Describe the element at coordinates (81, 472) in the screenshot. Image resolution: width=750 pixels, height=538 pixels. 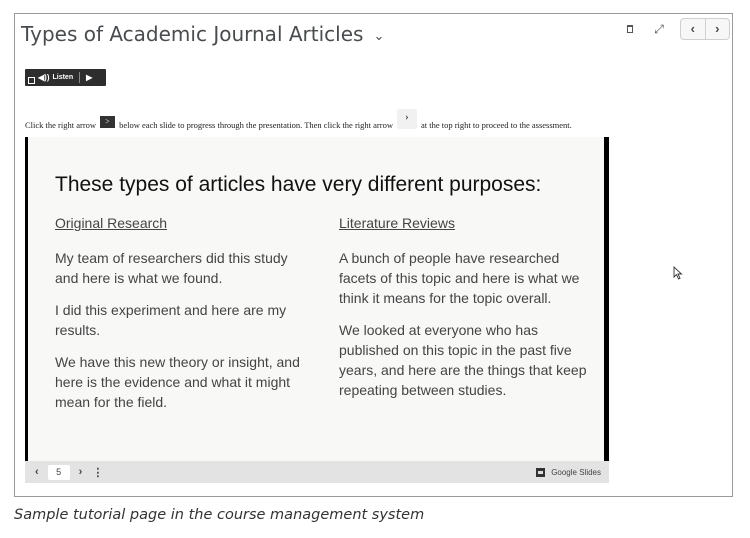
I see `next-slide-button: ›` at that location.